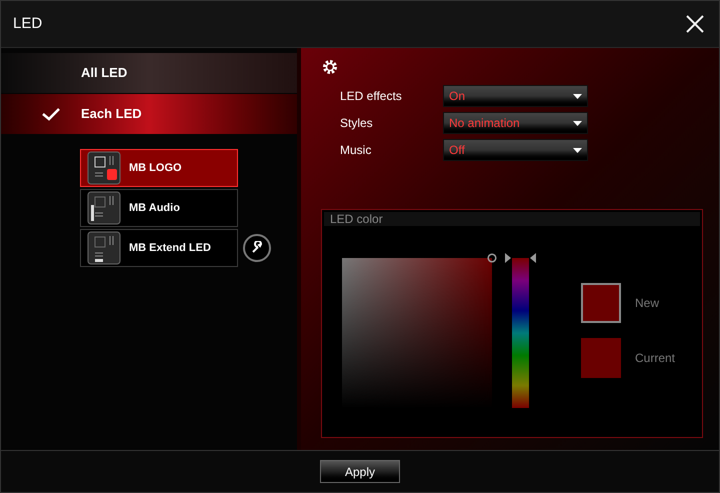 This screenshot has height=493, width=720. I want to click on device-button: MB Extend LED, so click(159, 248).